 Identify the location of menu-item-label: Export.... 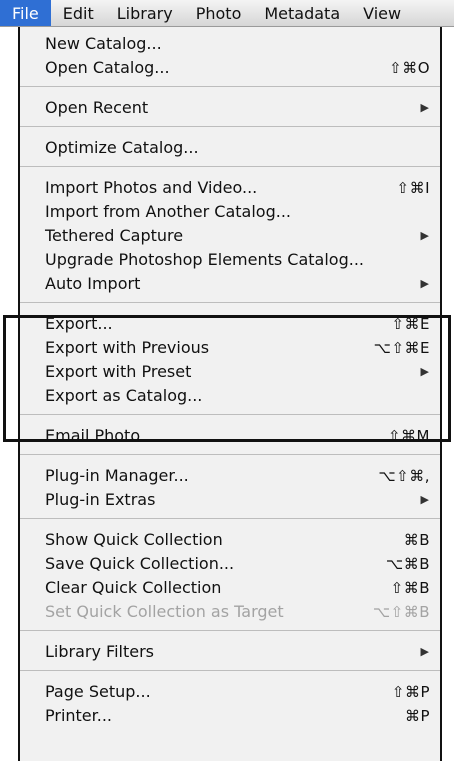
(79, 323).